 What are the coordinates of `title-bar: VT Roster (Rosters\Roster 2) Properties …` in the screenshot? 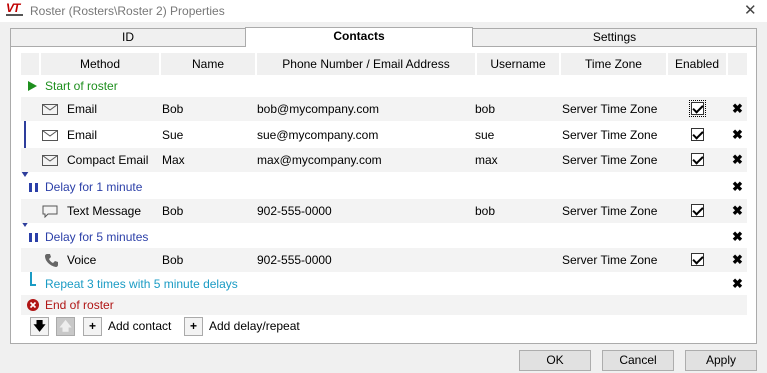 It's located at (383, 11).